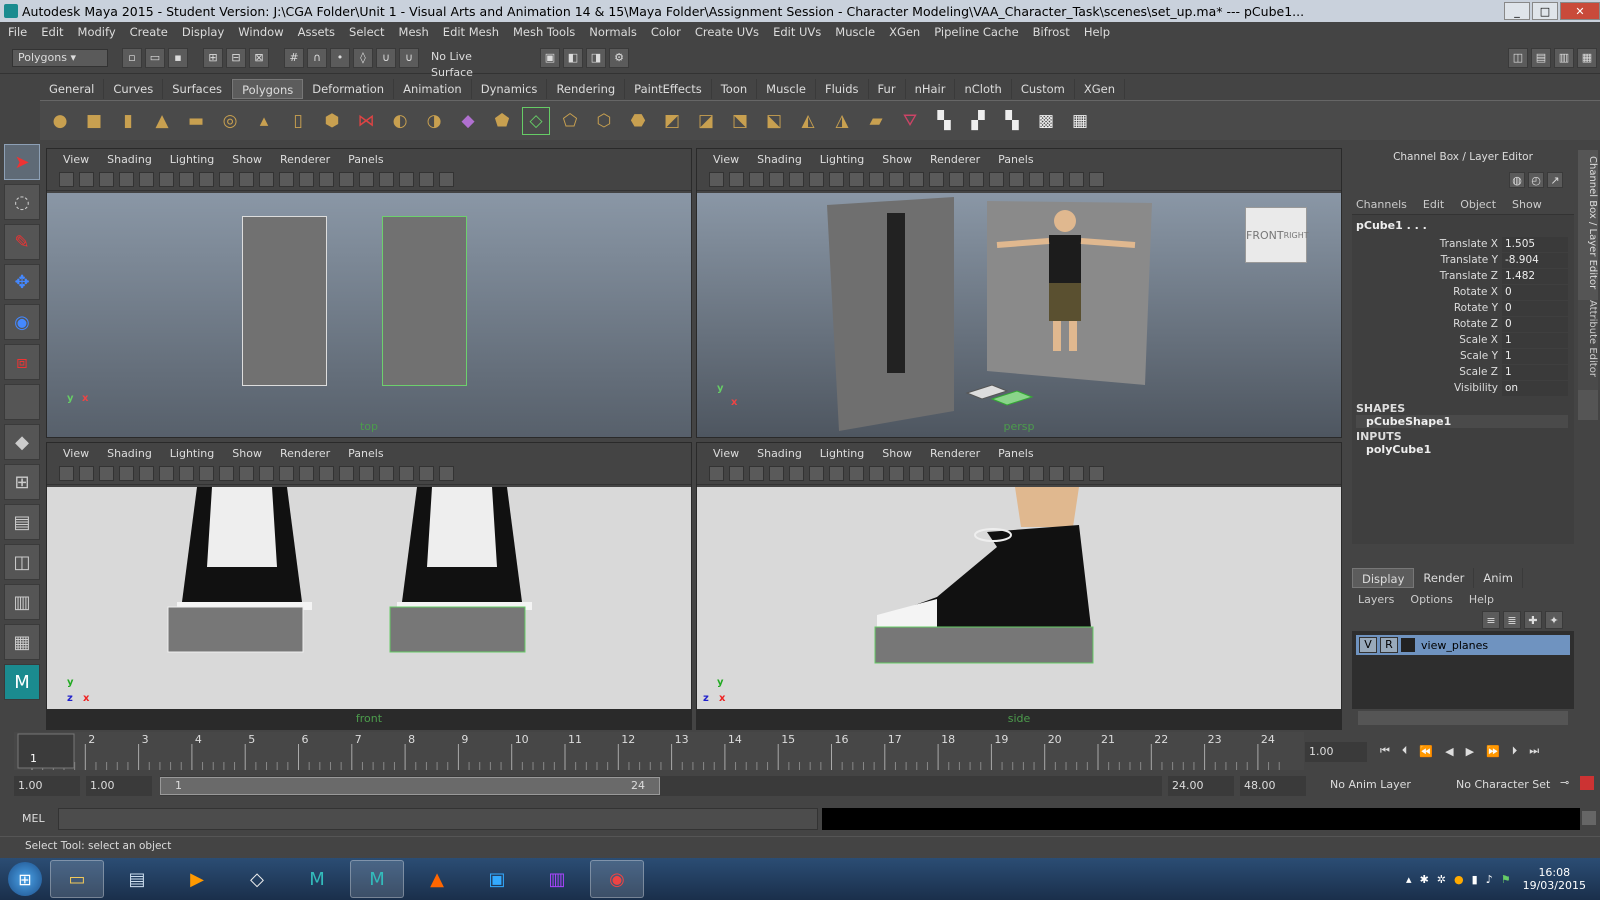 The height and width of the screenshot is (900, 1600). What do you see at coordinates (774, 121) in the screenshot?
I see `offset-edge-loop-icon: ⬕` at bounding box center [774, 121].